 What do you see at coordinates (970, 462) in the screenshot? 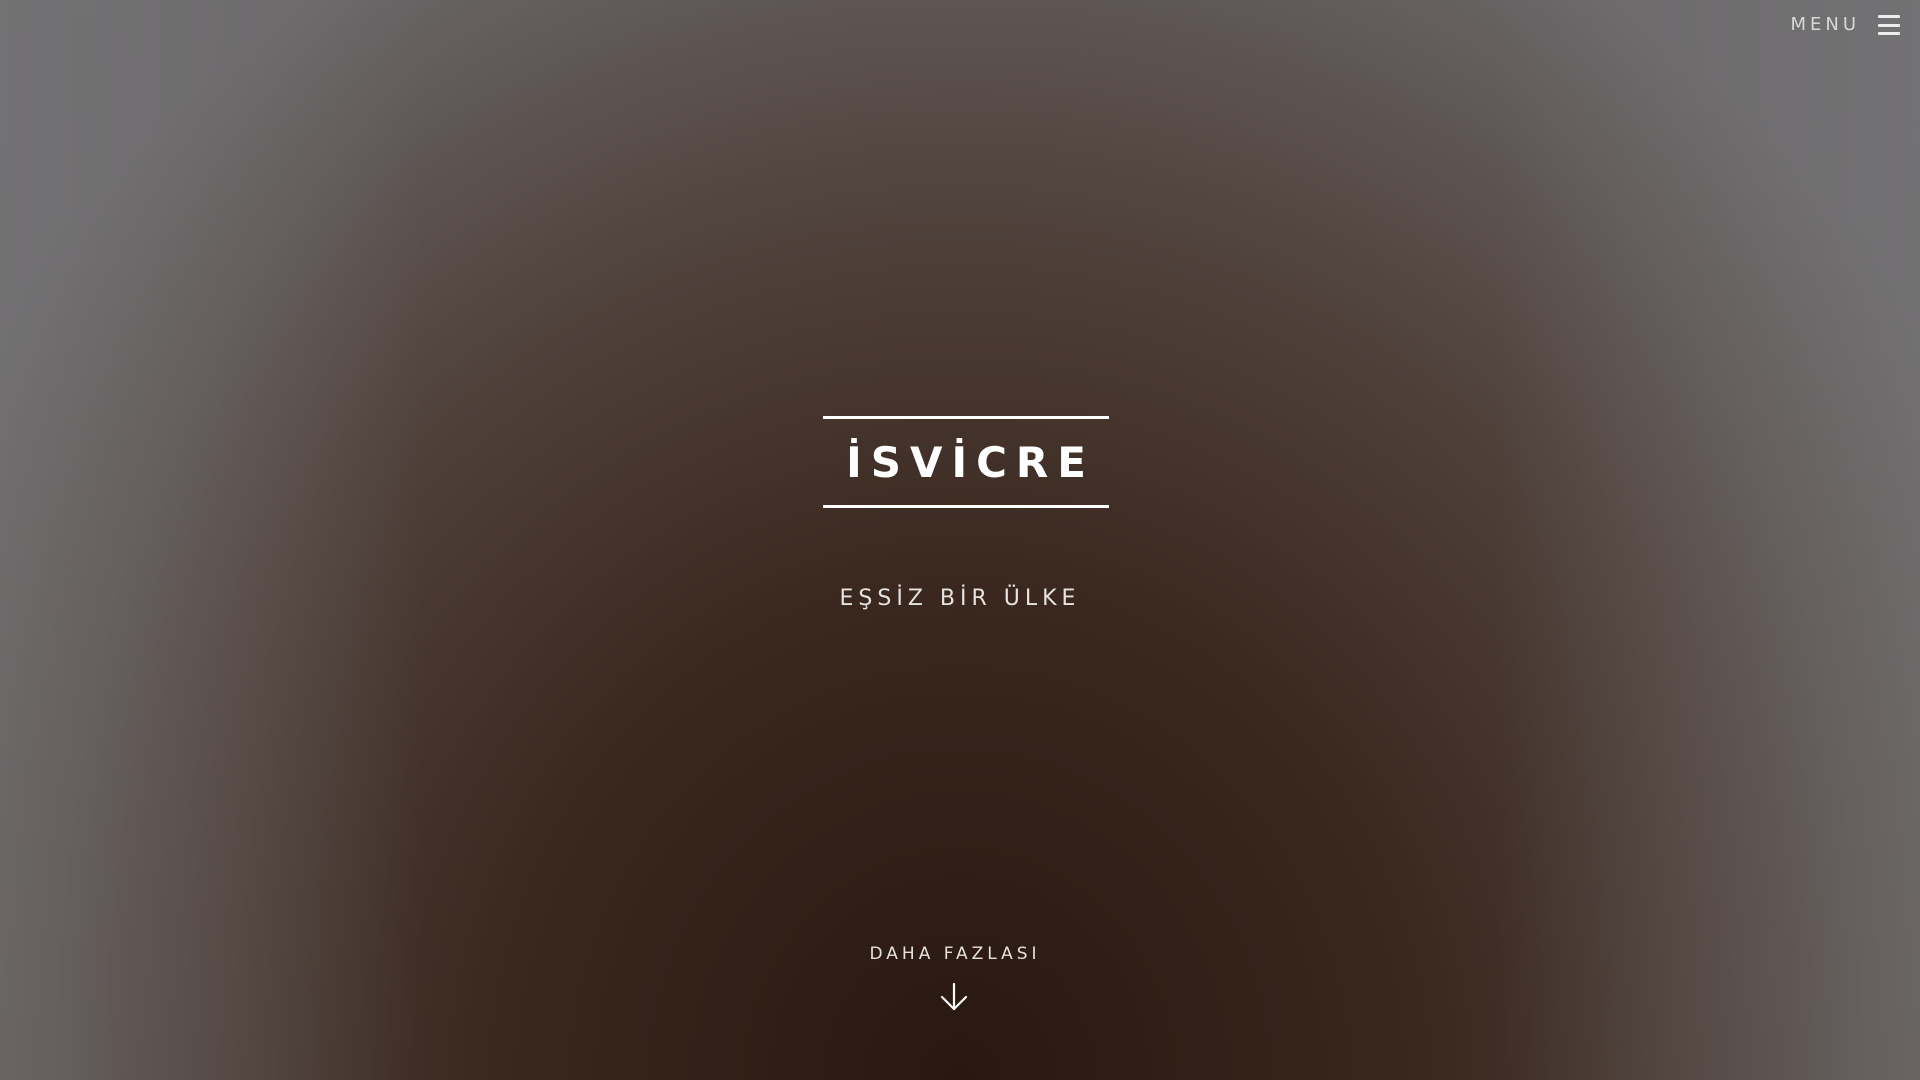
I see `hero-title: İSVİCRE` at bounding box center [970, 462].